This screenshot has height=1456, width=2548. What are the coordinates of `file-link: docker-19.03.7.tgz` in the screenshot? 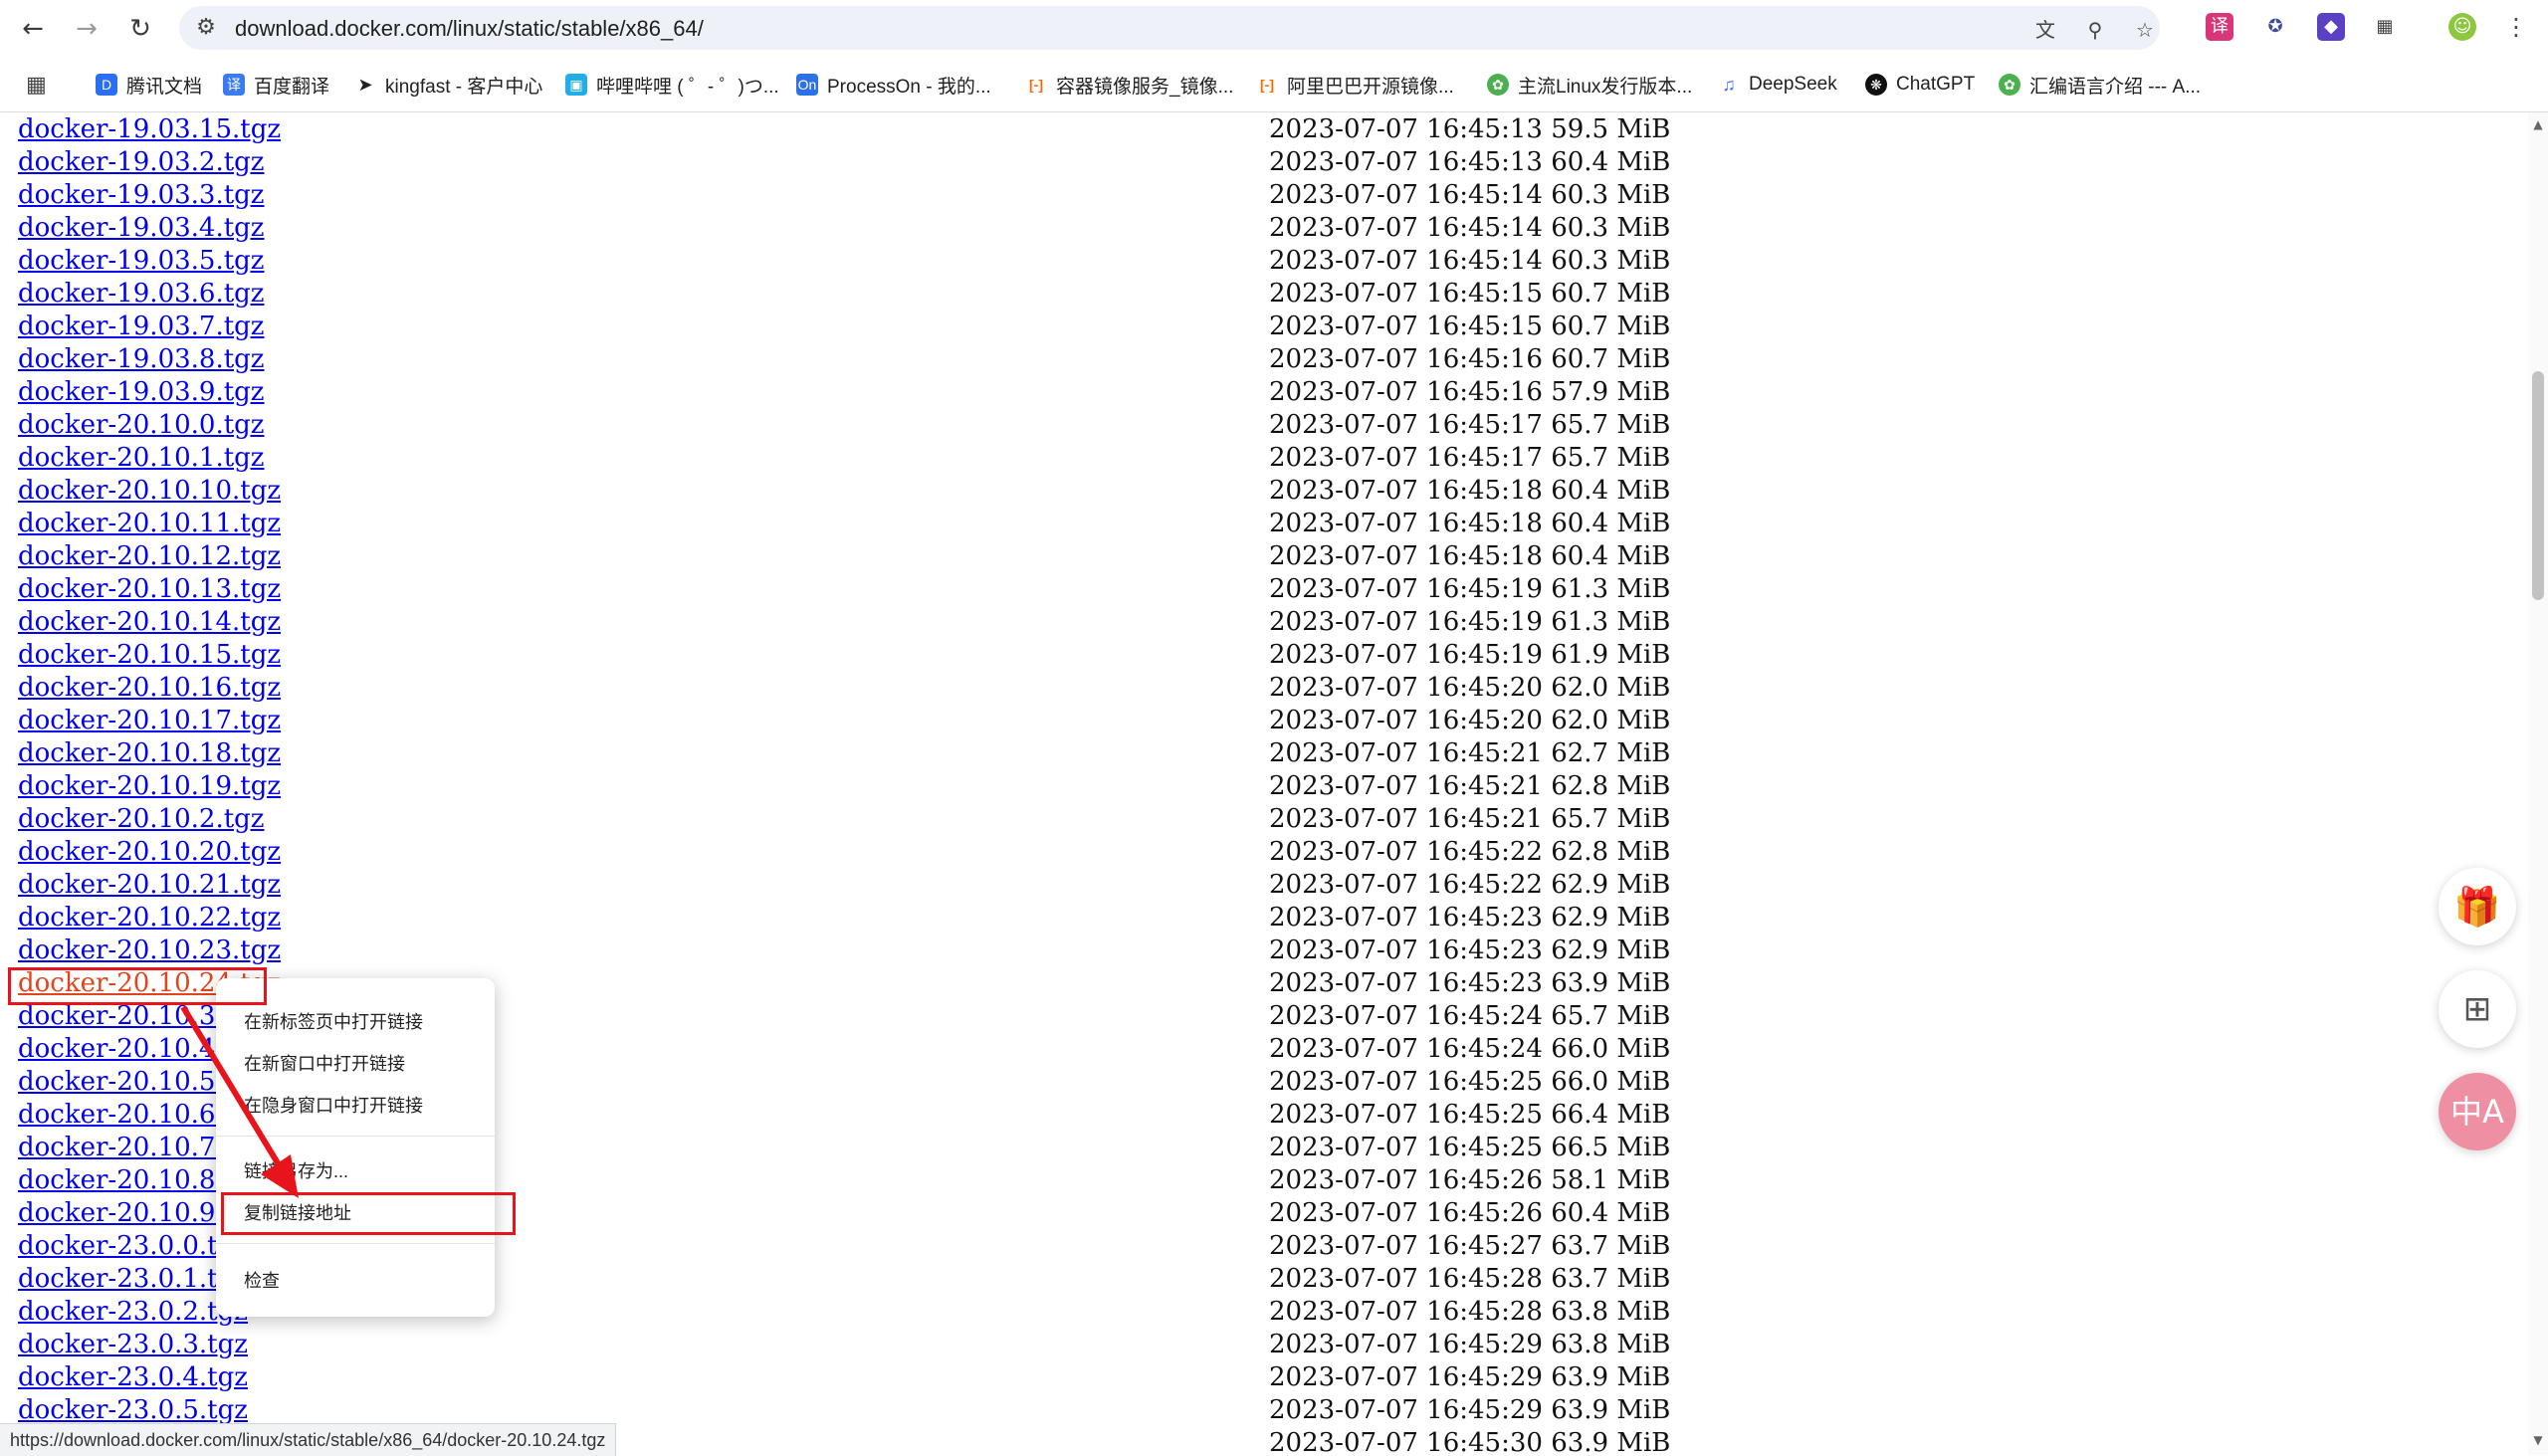 It's located at (141, 326).